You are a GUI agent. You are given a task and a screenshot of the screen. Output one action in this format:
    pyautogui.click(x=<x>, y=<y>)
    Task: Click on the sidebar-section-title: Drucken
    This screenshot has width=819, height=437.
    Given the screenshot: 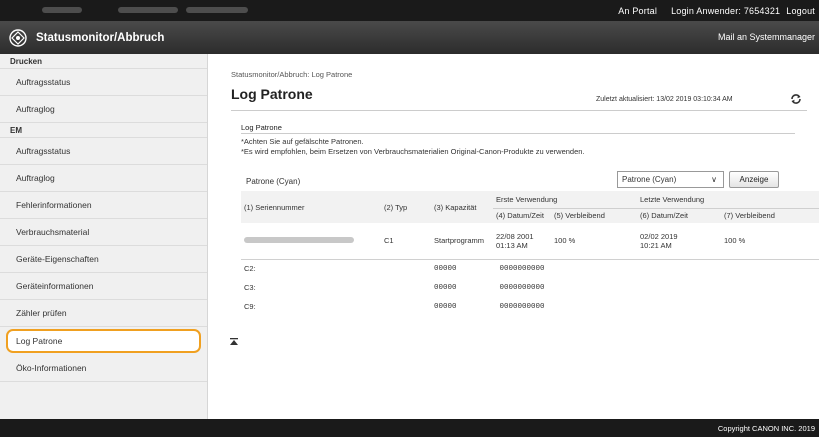 What is the action you would take?
    pyautogui.click(x=103, y=61)
    